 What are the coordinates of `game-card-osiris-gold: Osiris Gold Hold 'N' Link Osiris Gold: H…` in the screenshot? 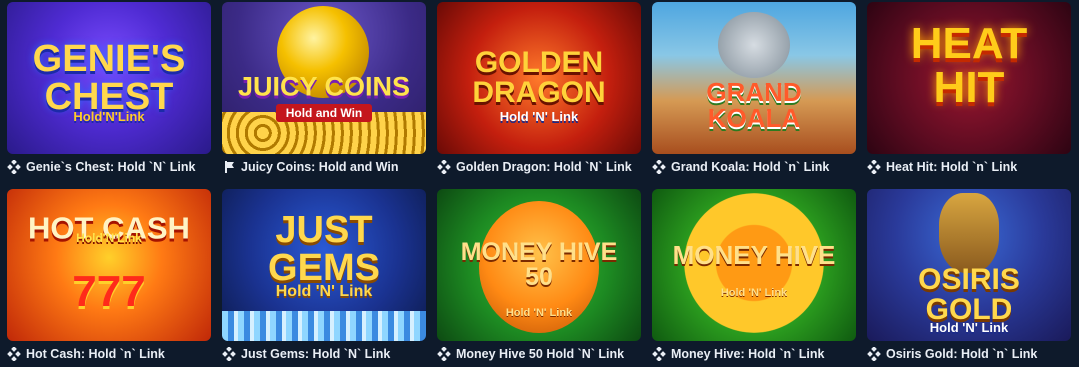 It's located at (969, 277).